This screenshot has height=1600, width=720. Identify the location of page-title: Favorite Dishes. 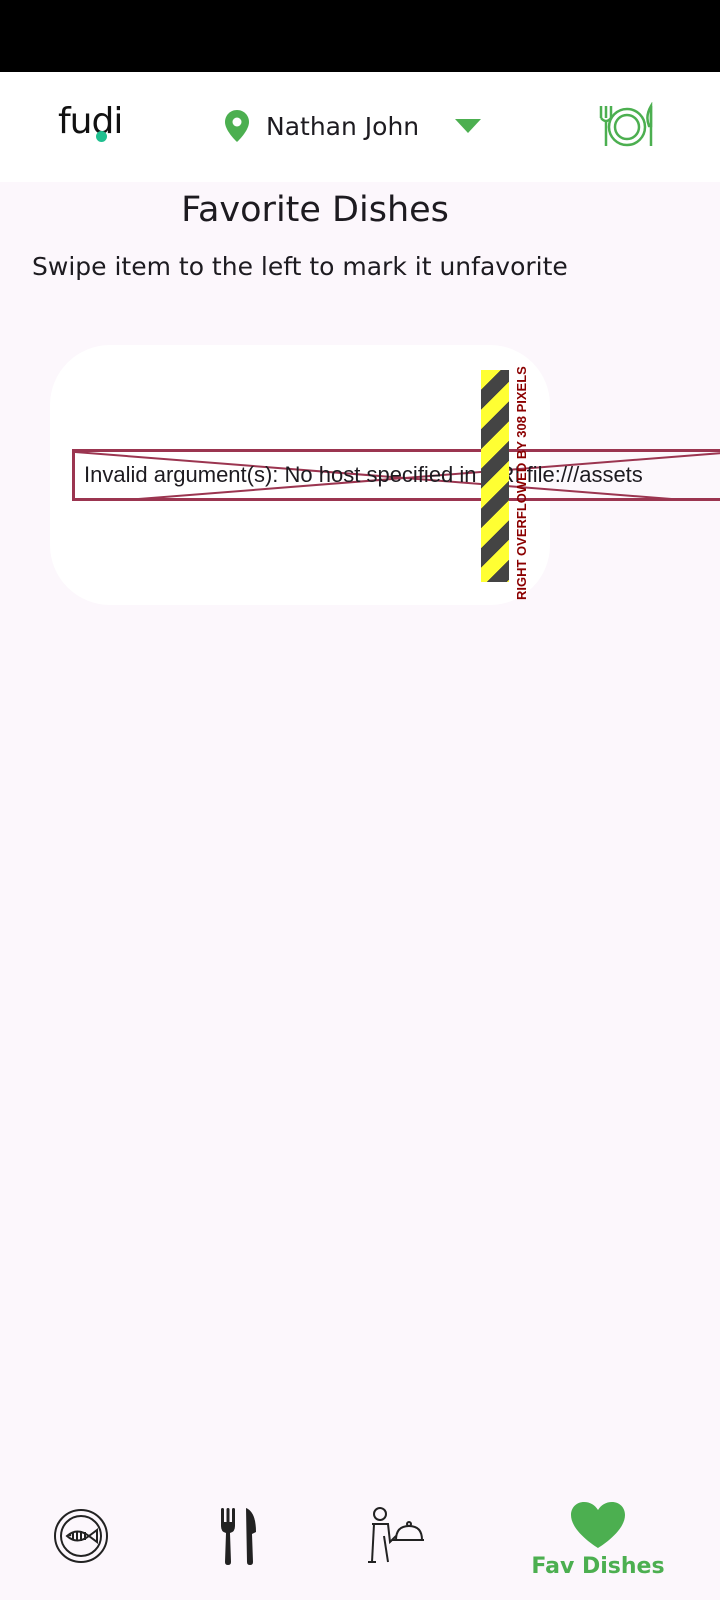
(315, 210).